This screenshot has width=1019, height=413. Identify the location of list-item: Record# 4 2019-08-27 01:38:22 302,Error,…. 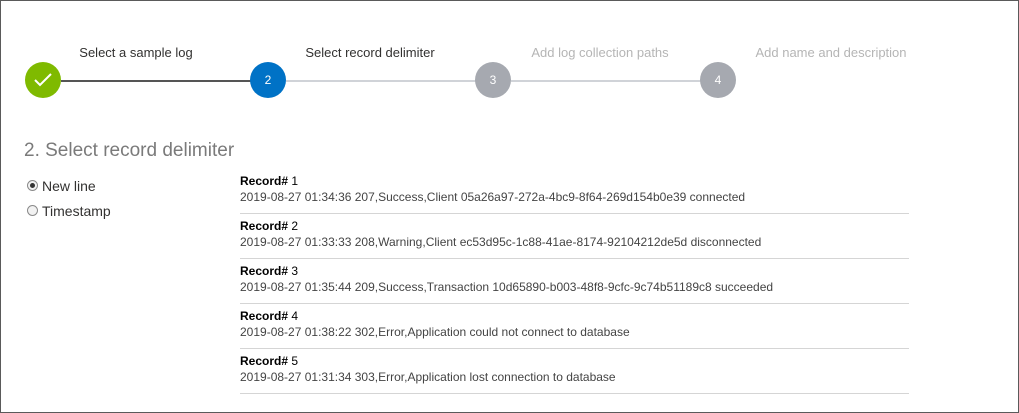
(574, 326).